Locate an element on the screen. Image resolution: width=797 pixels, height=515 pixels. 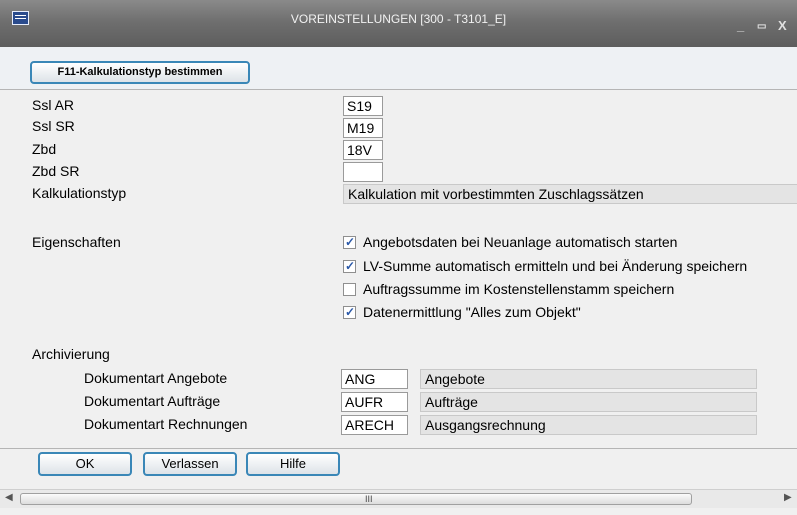
option-label: Datenermittlung "Alles zum Objekt" is located at coordinates (472, 312).